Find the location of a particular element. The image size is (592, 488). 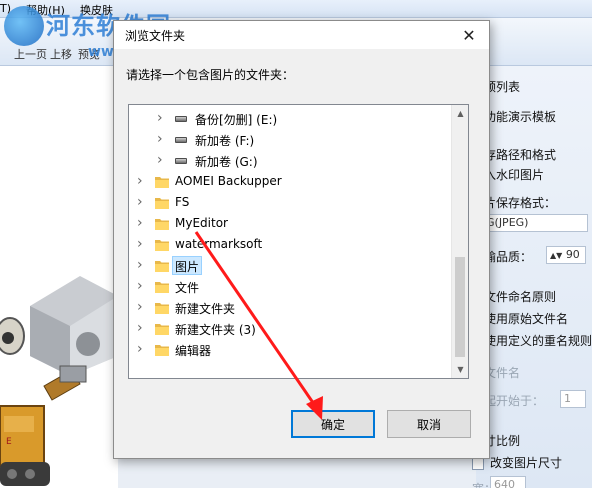

quality-value: 90 is located at coordinates (572, 254).